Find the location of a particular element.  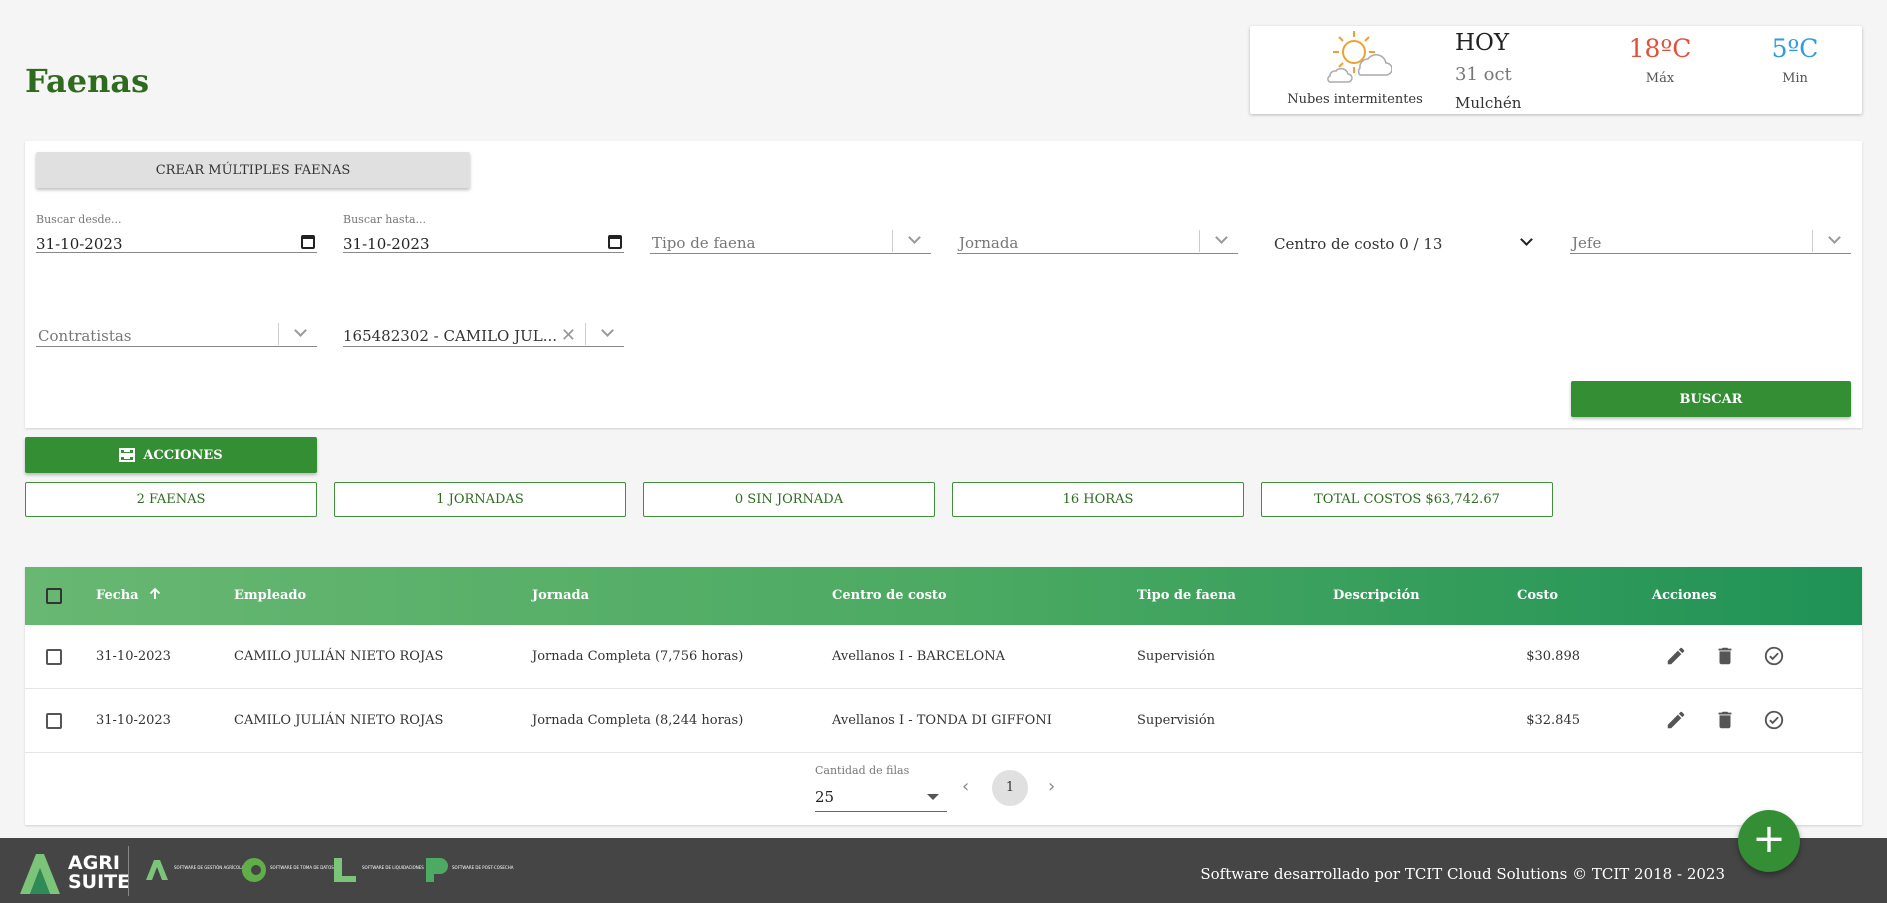

cell-centro-costo: Avellanos I - BARCELONA is located at coordinates (918, 656).